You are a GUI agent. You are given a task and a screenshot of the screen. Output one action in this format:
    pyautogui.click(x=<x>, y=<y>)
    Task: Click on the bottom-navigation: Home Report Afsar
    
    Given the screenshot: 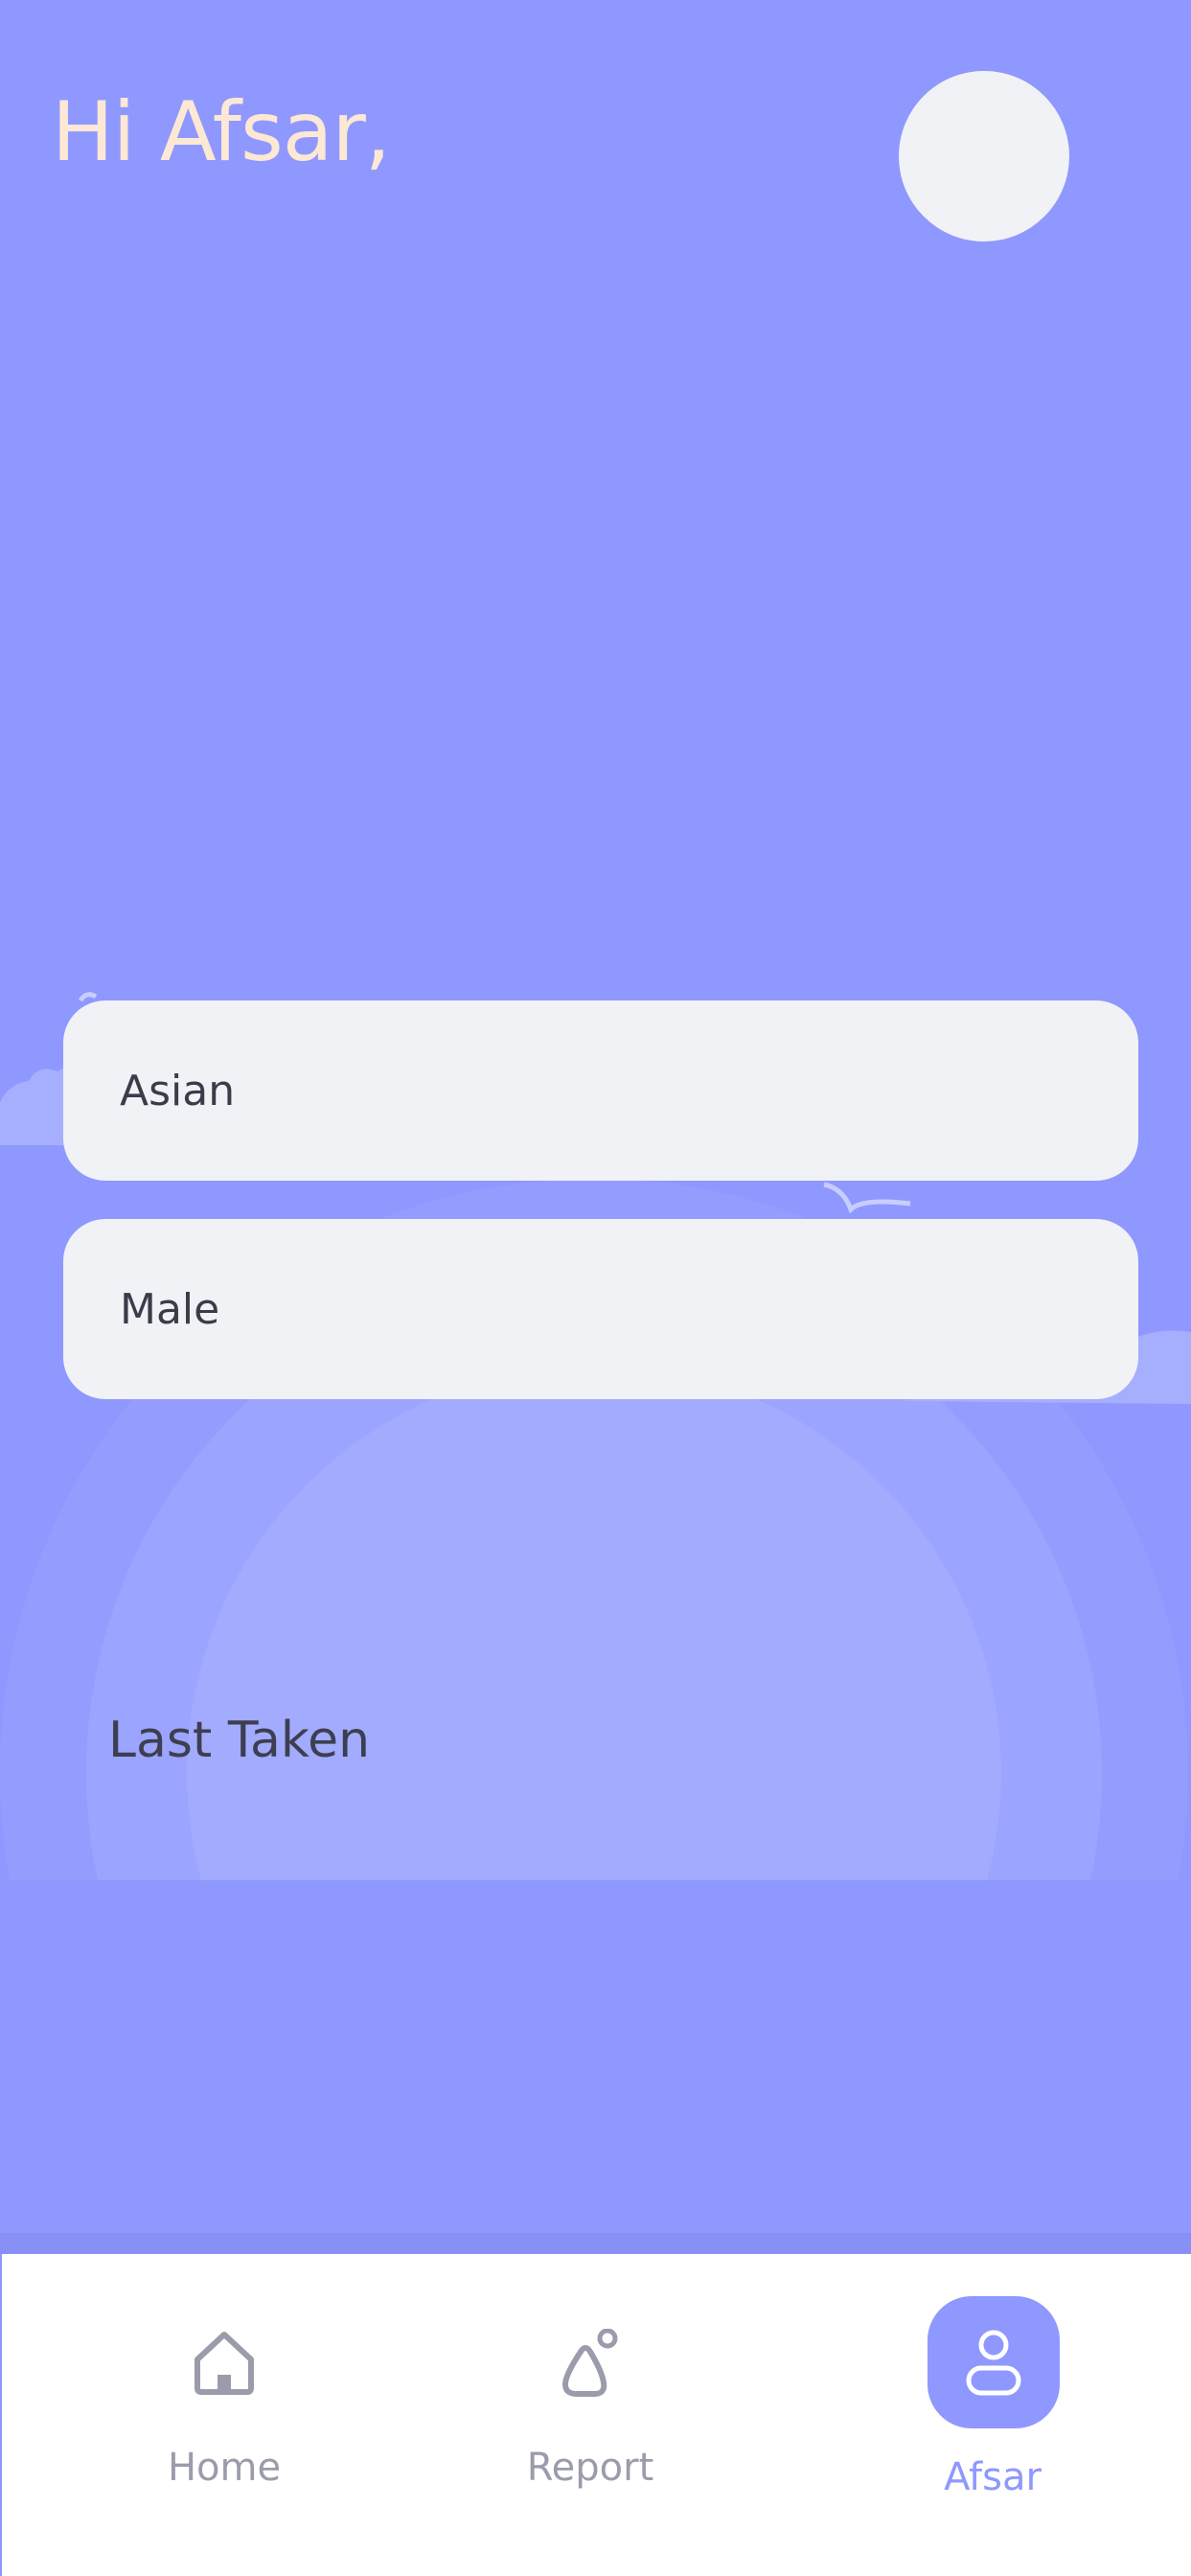 What is the action you would take?
    pyautogui.click(x=595, y=2415)
    